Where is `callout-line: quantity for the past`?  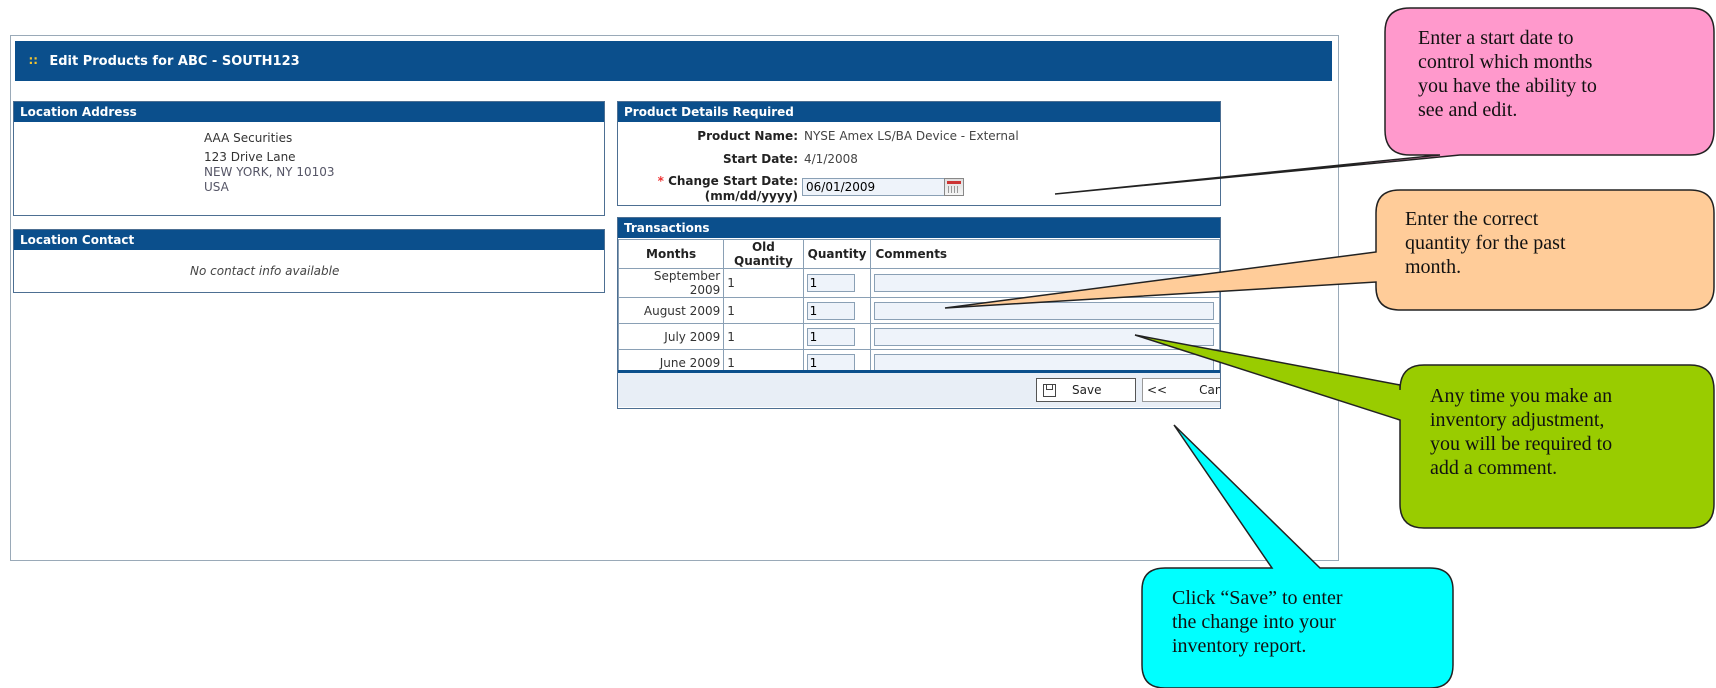
callout-line: quantity for the past is located at coordinates (1485, 243).